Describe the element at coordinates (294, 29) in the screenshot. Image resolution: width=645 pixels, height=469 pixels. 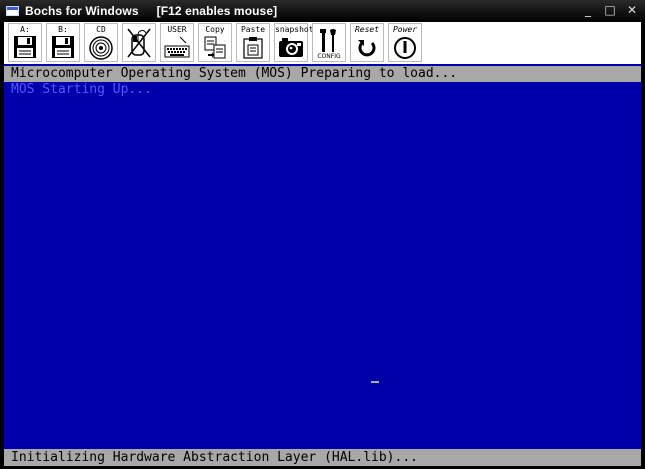
I see `snapshot-label: snapshot` at that location.